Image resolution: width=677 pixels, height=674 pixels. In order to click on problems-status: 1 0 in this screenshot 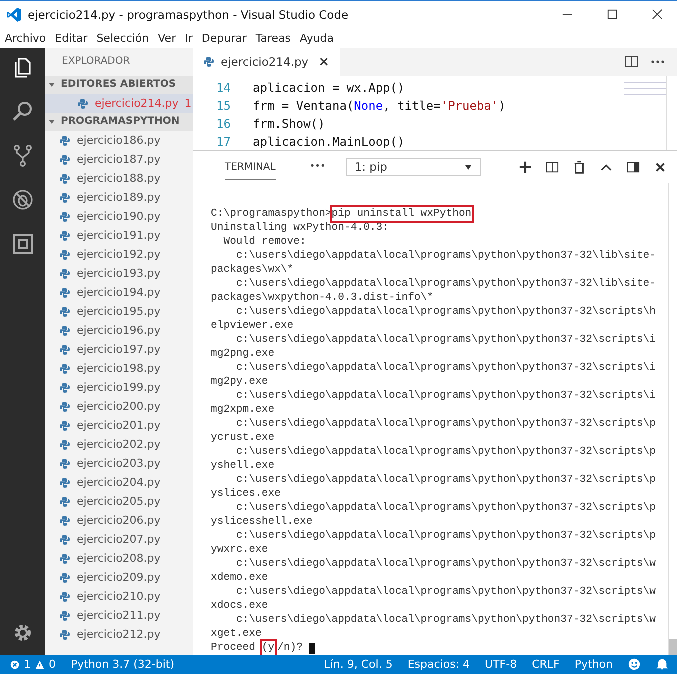, I will do `click(33, 664)`.